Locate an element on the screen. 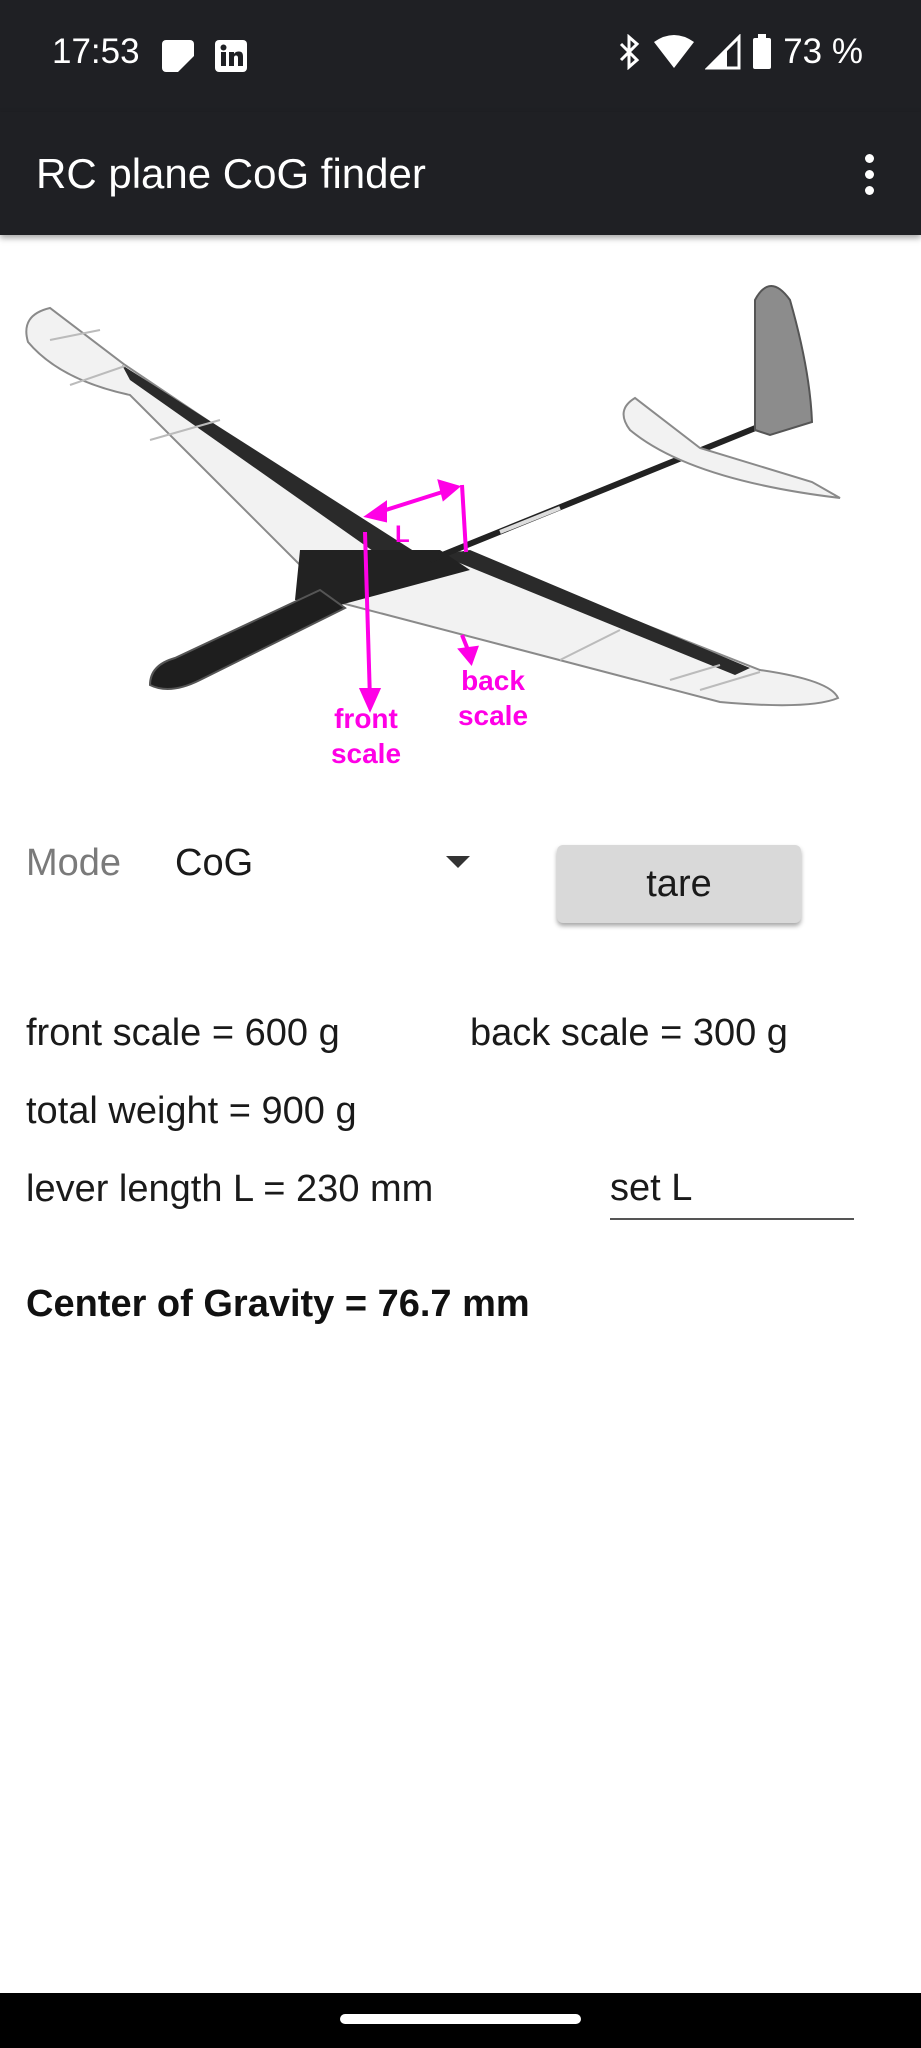 Image resolution: width=921 pixels, height=2048 pixels. vertical-fin is located at coordinates (784, 361).